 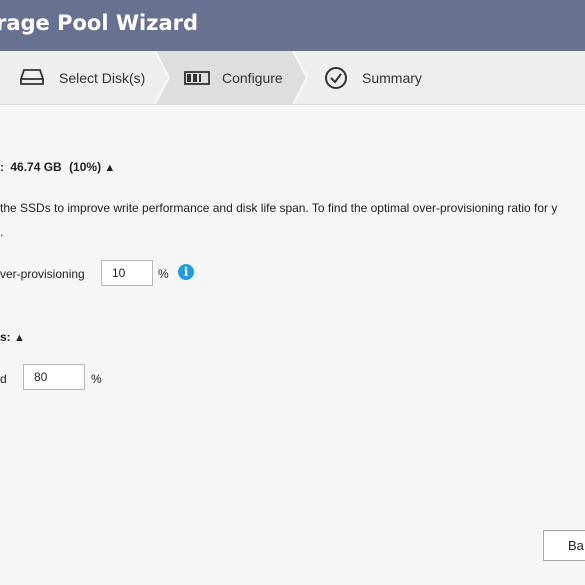 What do you see at coordinates (99, 23) in the screenshot?
I see `wizard-title: rage Pool Wizard` at bounding box center [99, 23].